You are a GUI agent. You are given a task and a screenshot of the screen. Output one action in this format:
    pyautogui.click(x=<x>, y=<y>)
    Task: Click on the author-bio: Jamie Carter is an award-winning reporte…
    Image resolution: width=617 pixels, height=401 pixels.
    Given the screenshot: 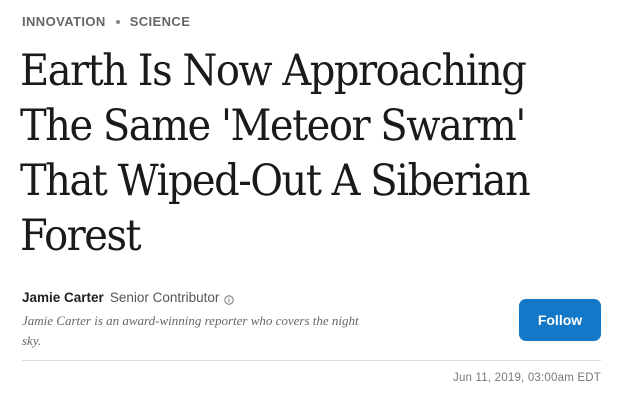 What is the action you would take?
    pyautogui.click(x=190, y=330)
    